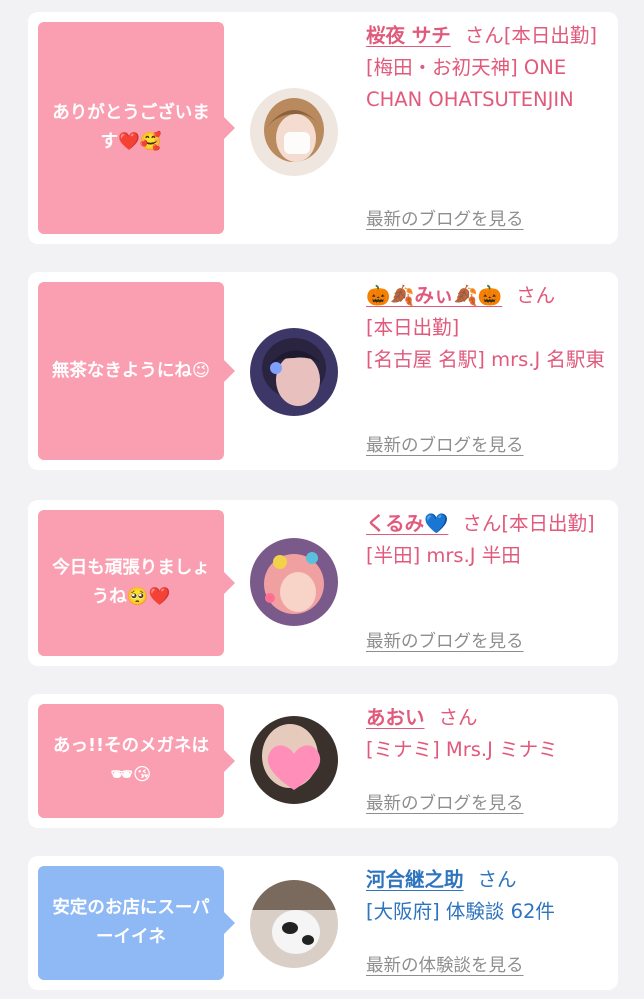 The width and height of the screenshot is (644, 999). I want to click on message-text: 安定のお店にスーパーイイネ, so click(131, 922).